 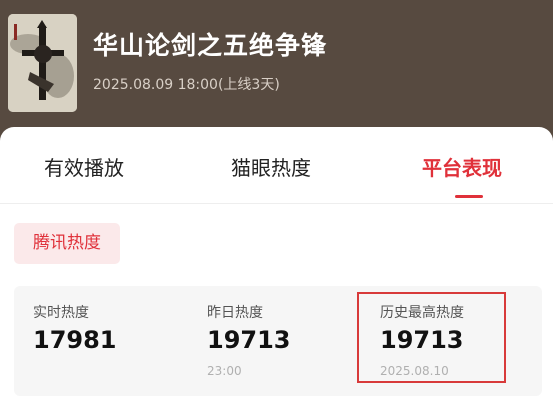 I want to click on stat-value: 17981, so click(x=75, y=340).